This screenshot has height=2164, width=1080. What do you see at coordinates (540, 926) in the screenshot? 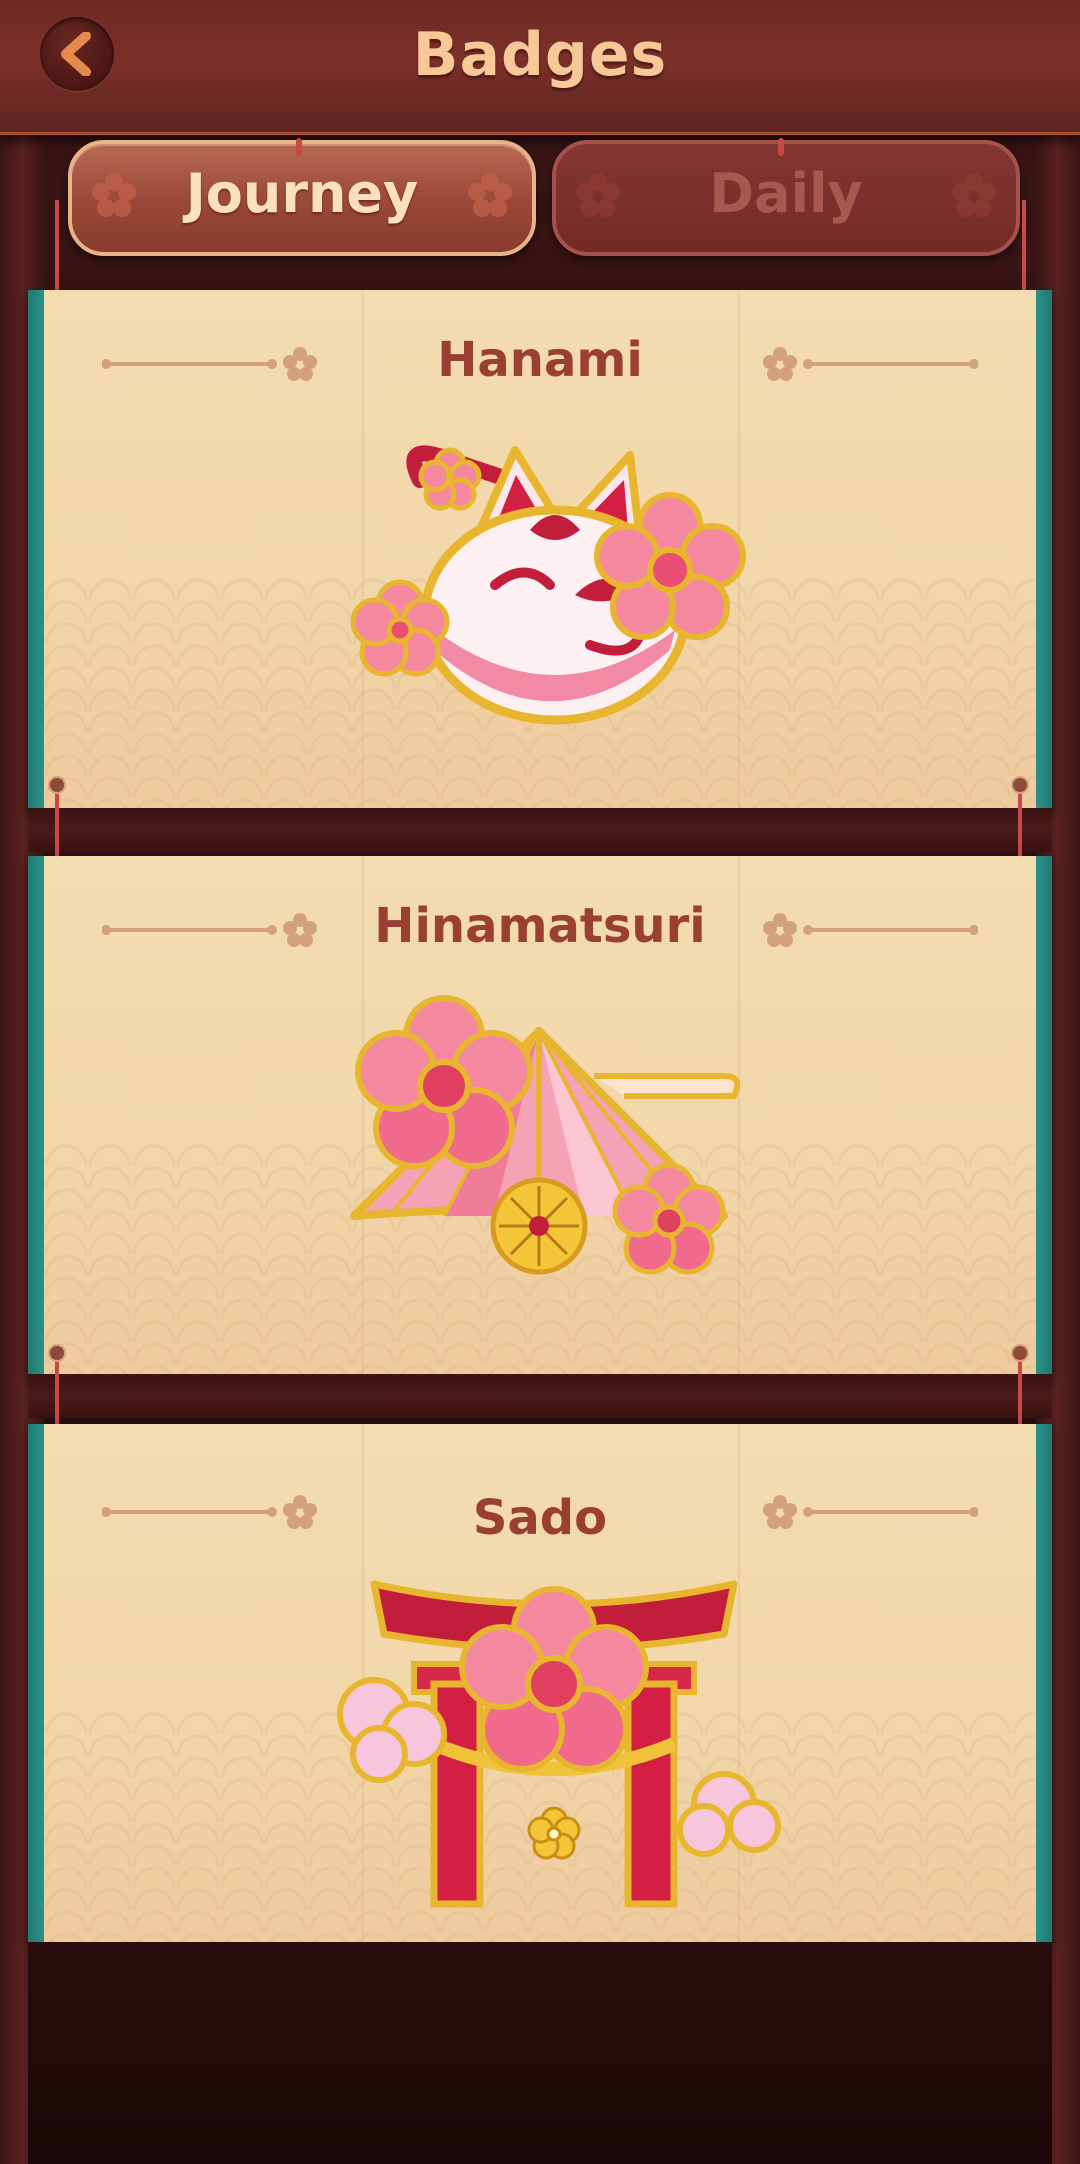
I see `badge-title: Hinamatsuri` at bounding box center [540, 926].